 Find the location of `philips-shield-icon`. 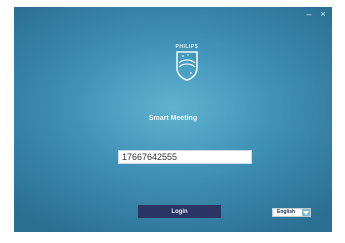

philips-shield-icon is located at coordinates (187, 66).